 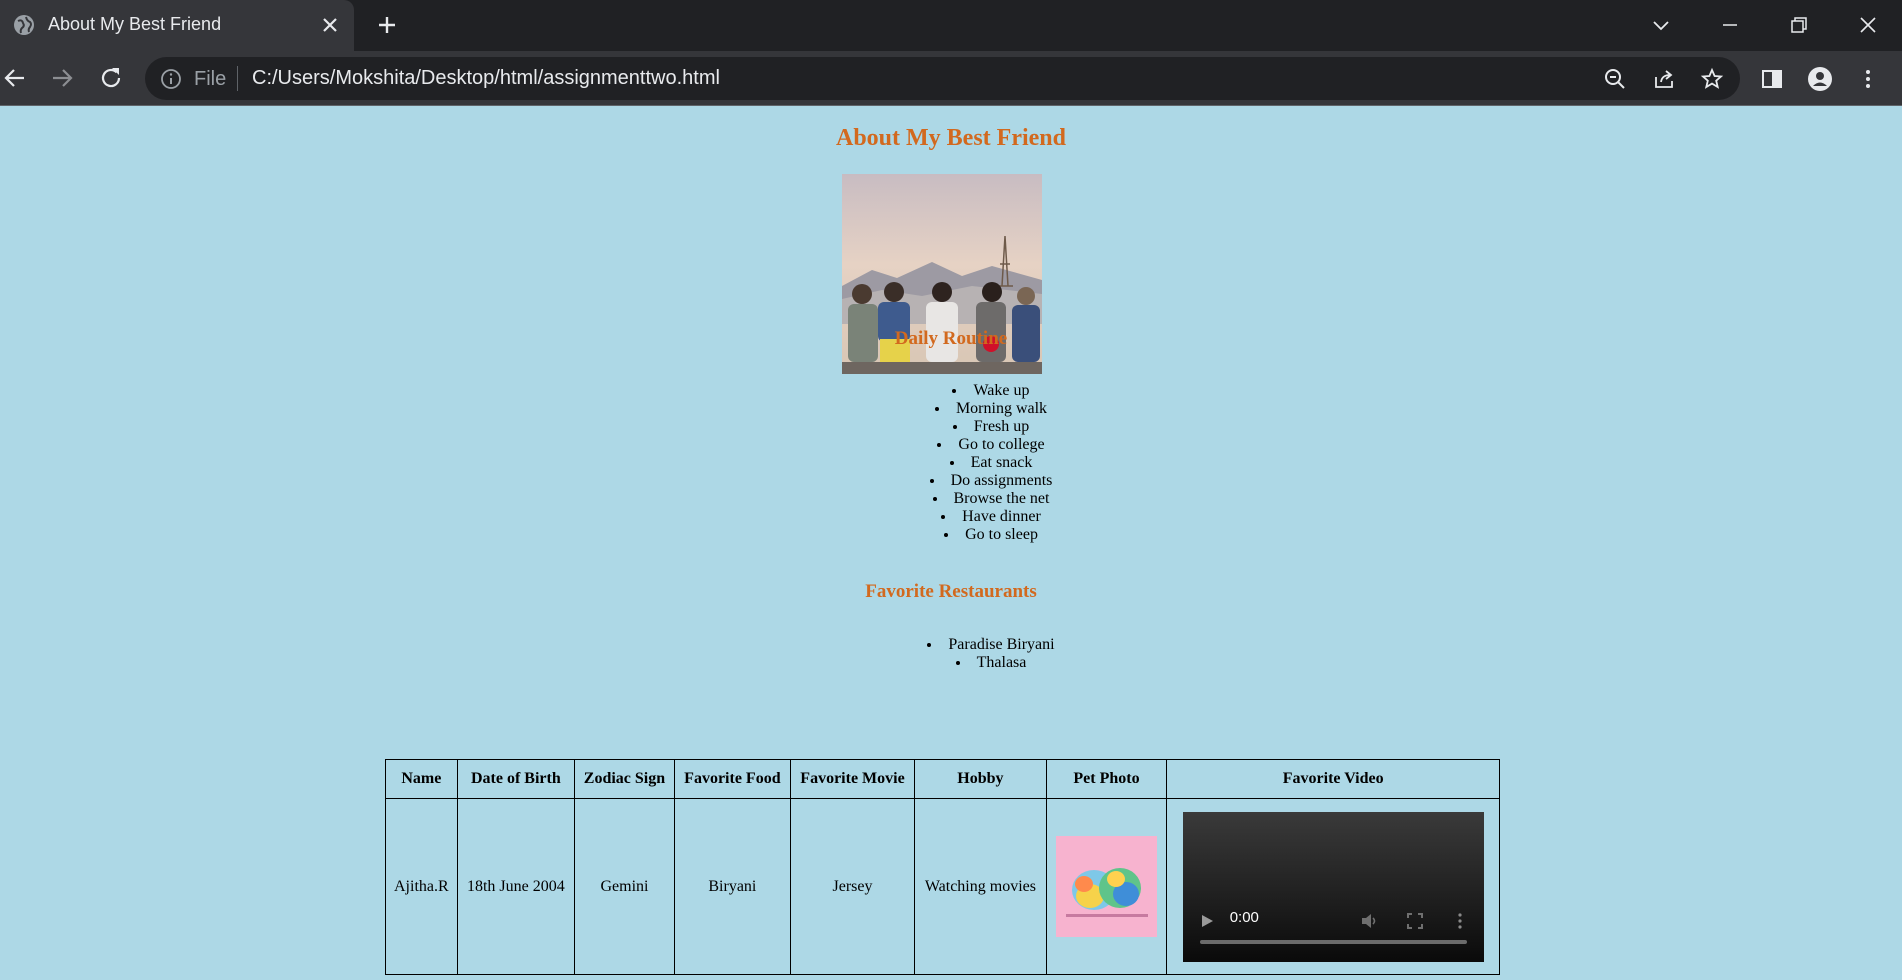 What do you see at coordinates (980, 779) in the screenshot?
I see `column-header: Hobby` at bounding box center [980, 779].